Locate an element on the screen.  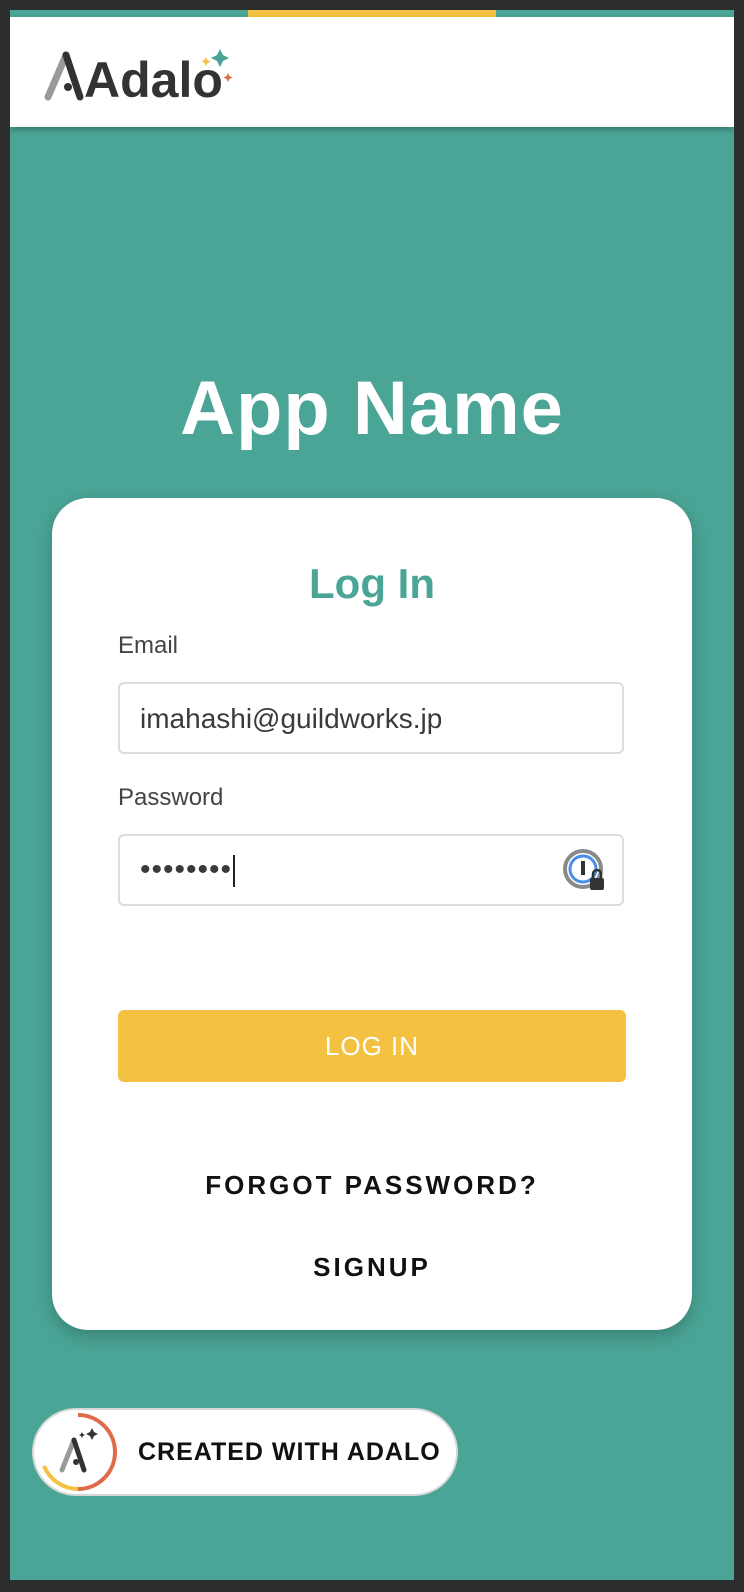
app-title: App Name is located at coordinates (372, 408).